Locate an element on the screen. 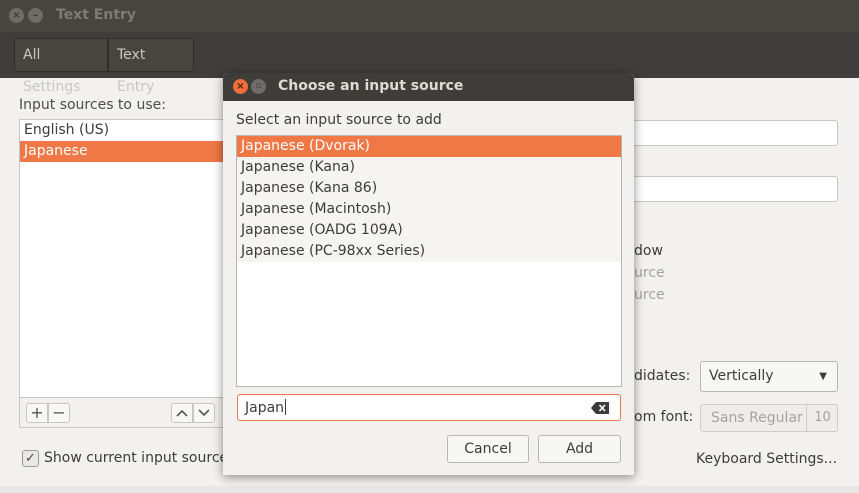 This screenshot has height=493, width=859. breadcrumb-text-entry: Text Entry is located at coordinates (151, 66).